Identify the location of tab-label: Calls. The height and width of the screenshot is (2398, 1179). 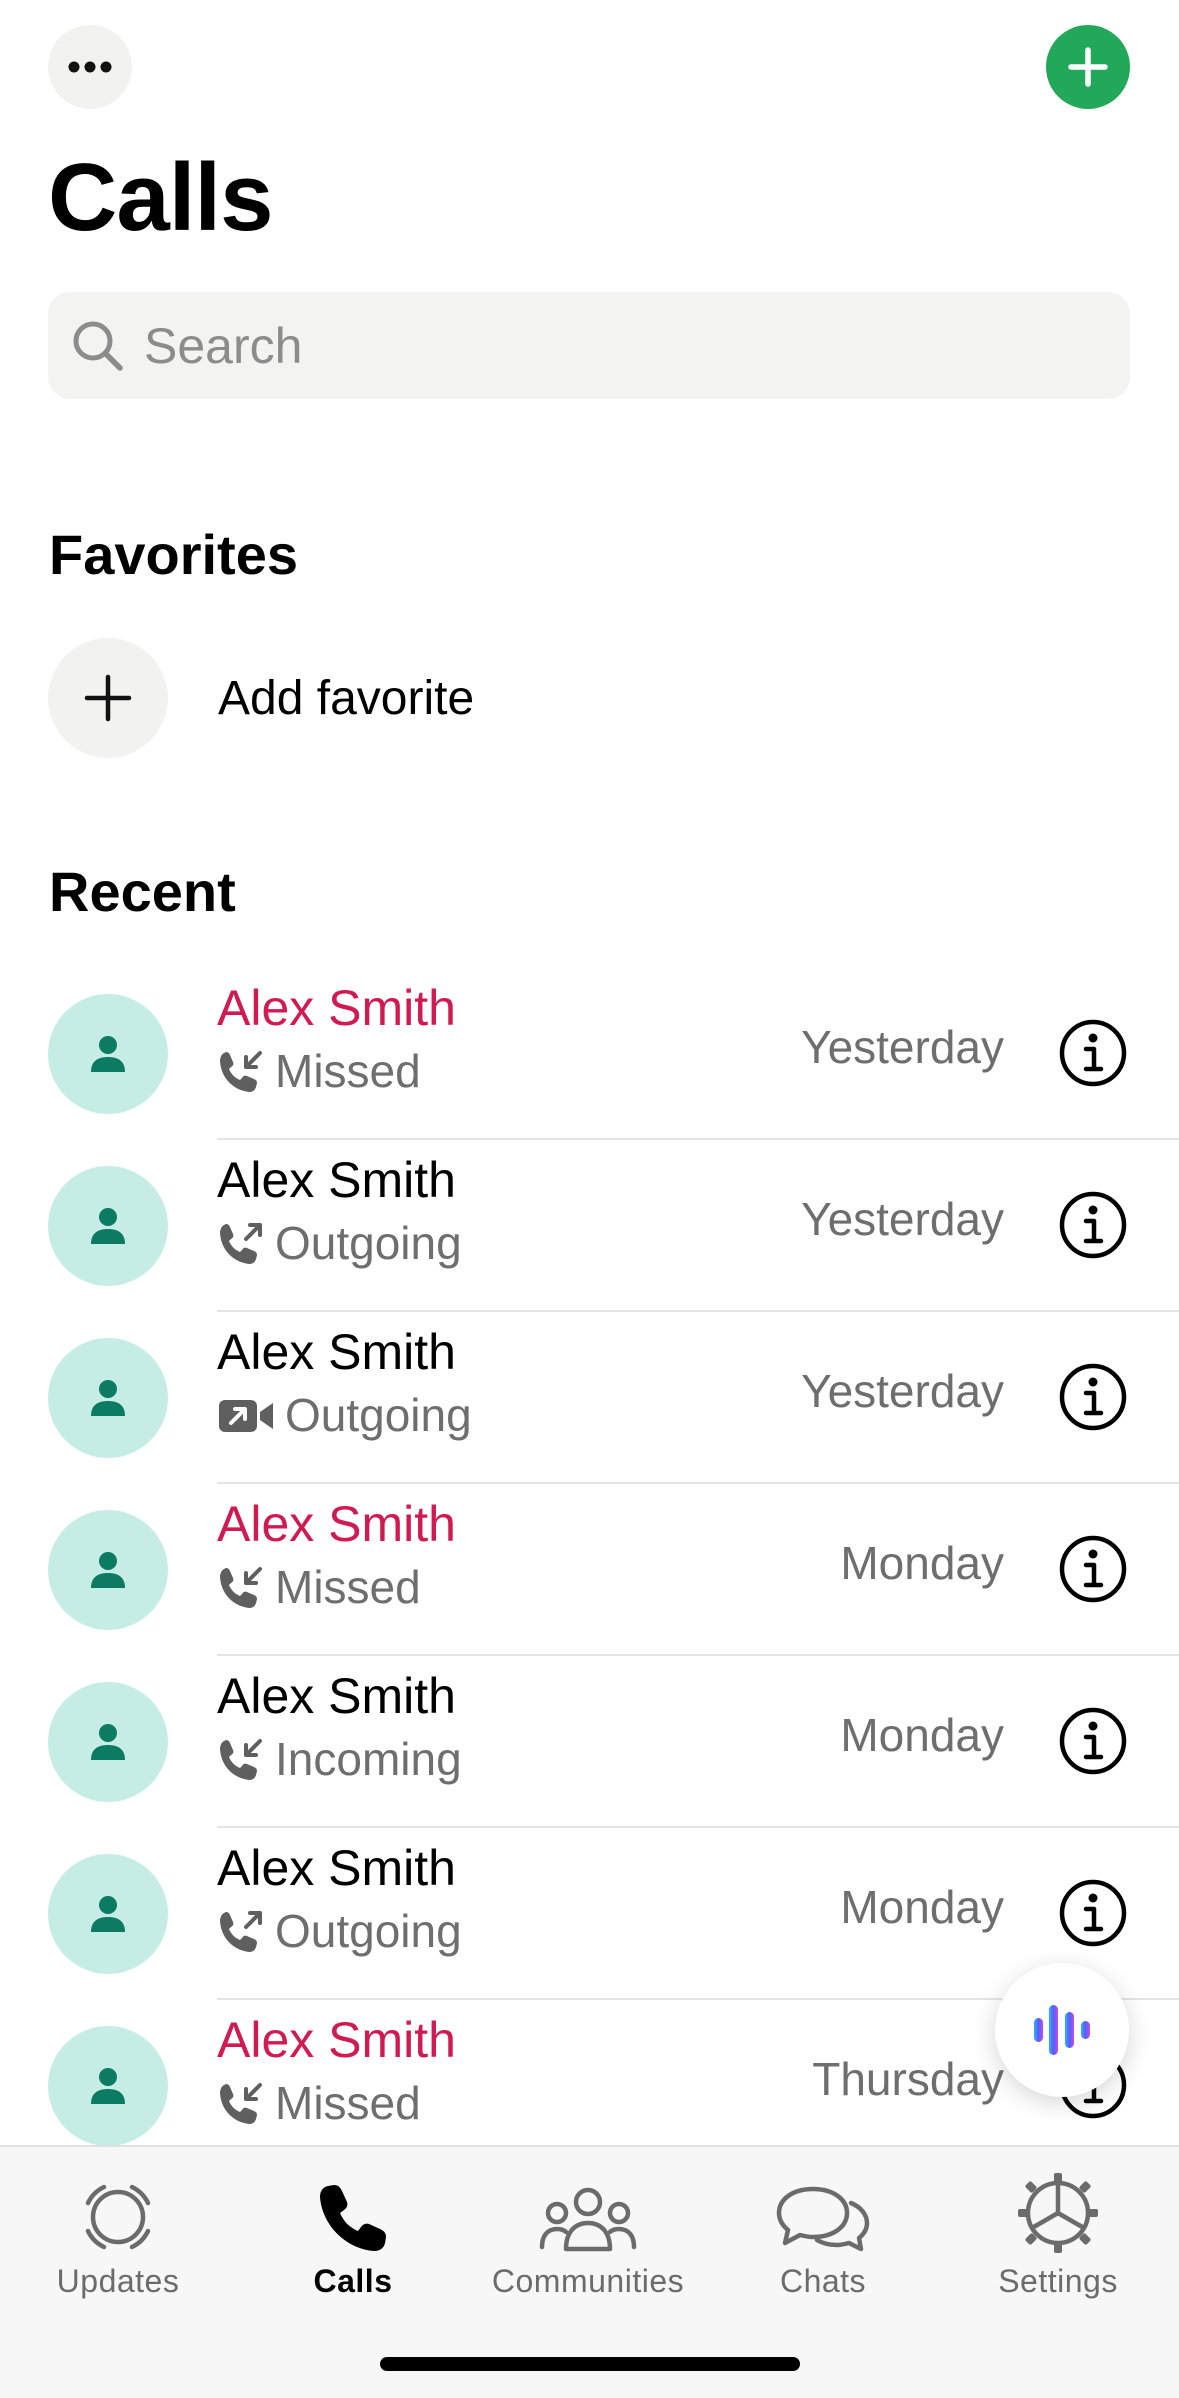
(353, 2281).